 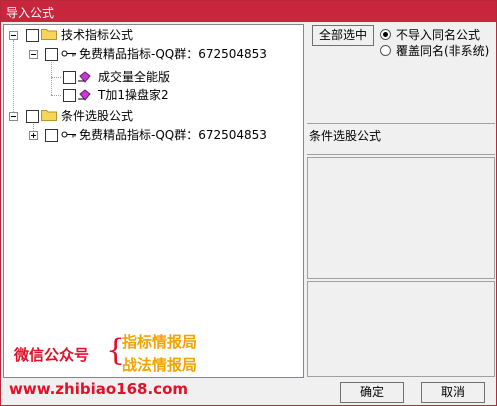 I want to click on tree-node-label: 技术指标公式, so click(x=97, y=35).